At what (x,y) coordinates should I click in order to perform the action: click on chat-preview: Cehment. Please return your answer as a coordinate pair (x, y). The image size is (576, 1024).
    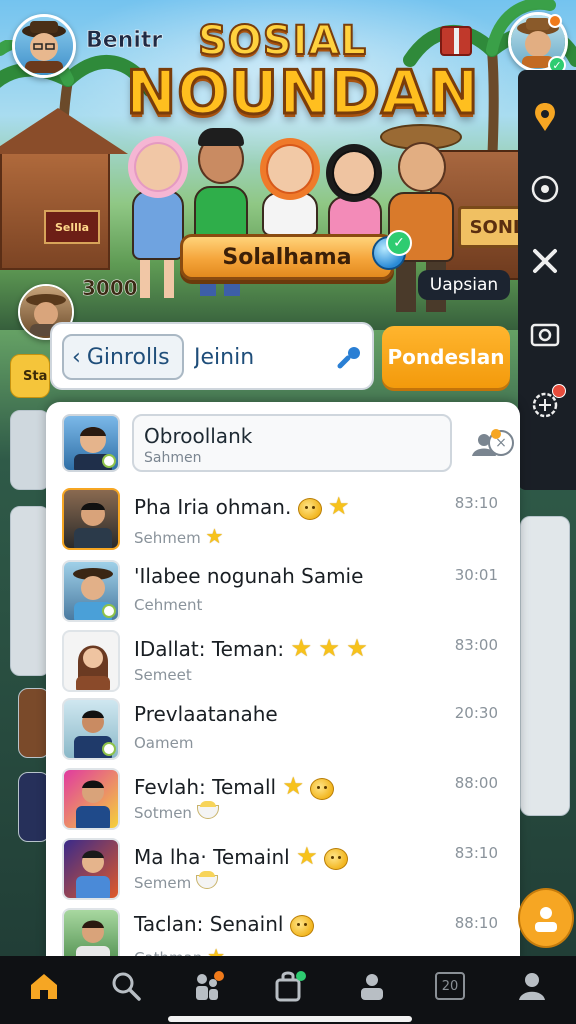
    Looking at the image, I should click on (168, 605).